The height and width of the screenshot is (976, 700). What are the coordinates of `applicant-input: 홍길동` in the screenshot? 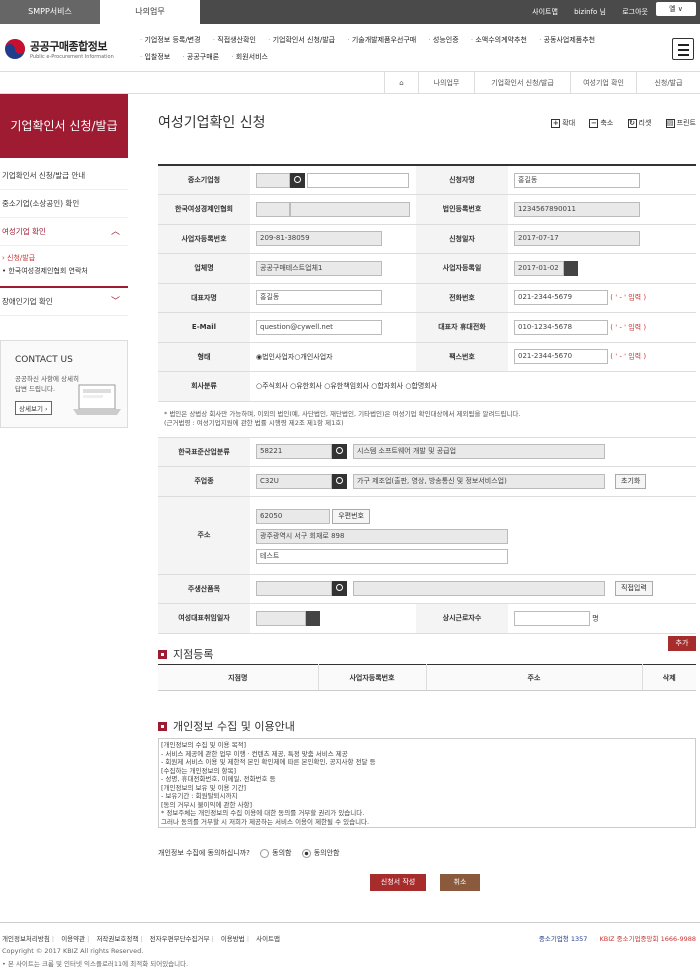 It's located at (577, 180).